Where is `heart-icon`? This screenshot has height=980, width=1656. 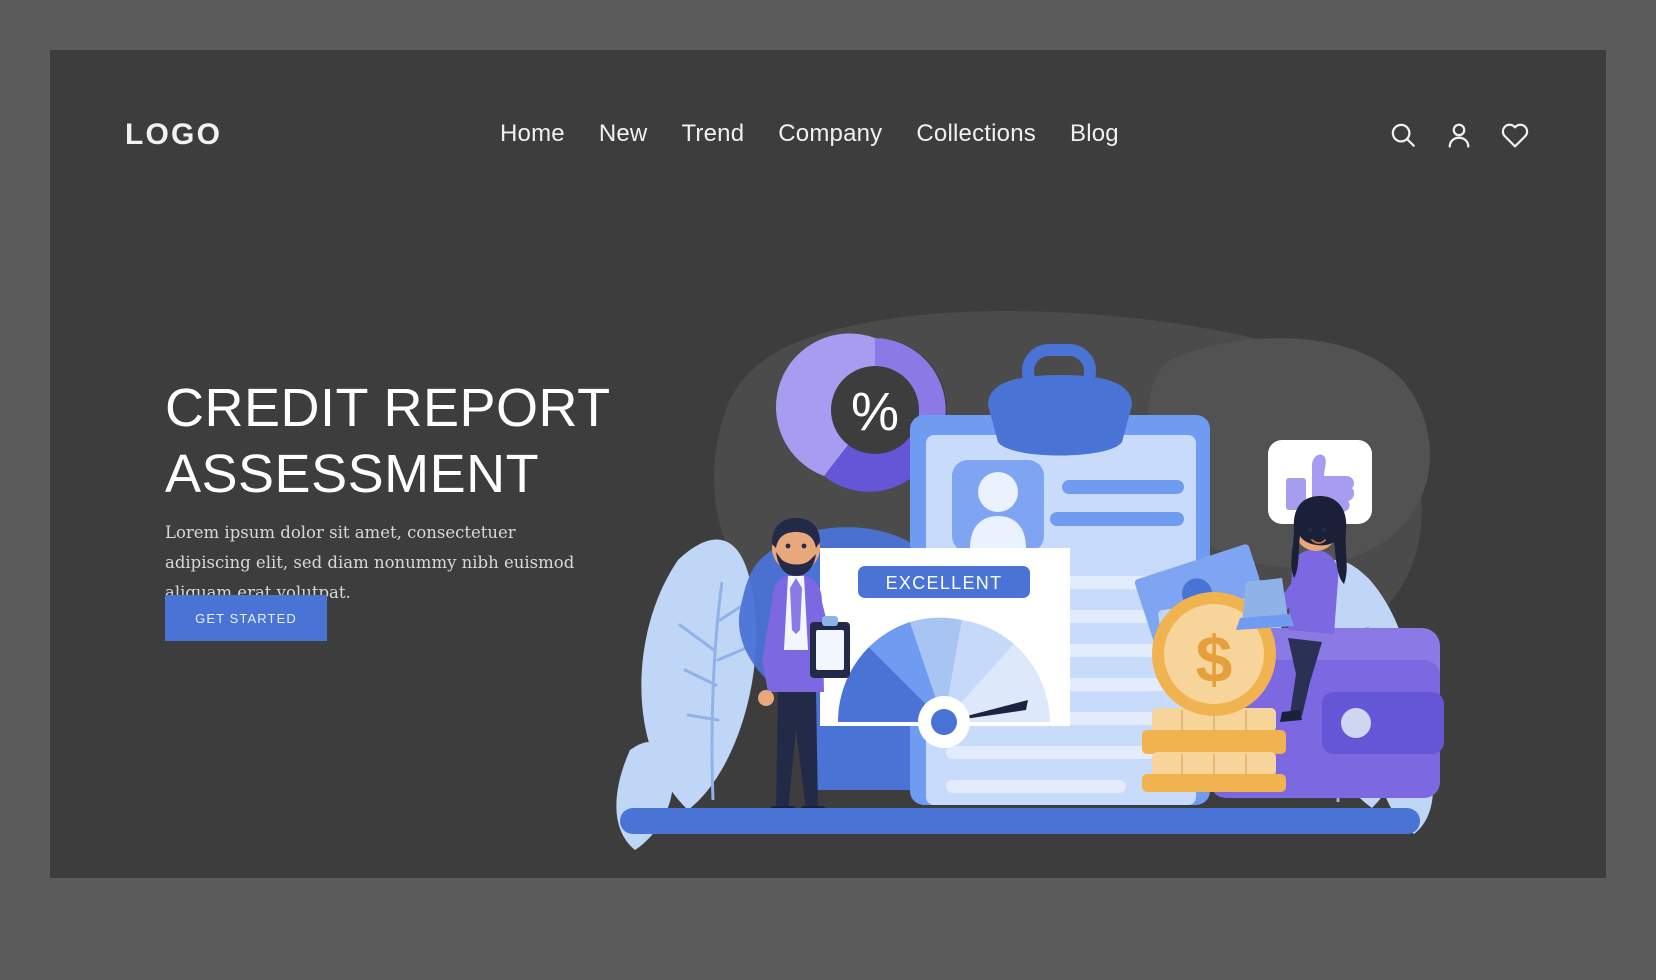 heart-icon is located at coordinates (1515, 135).